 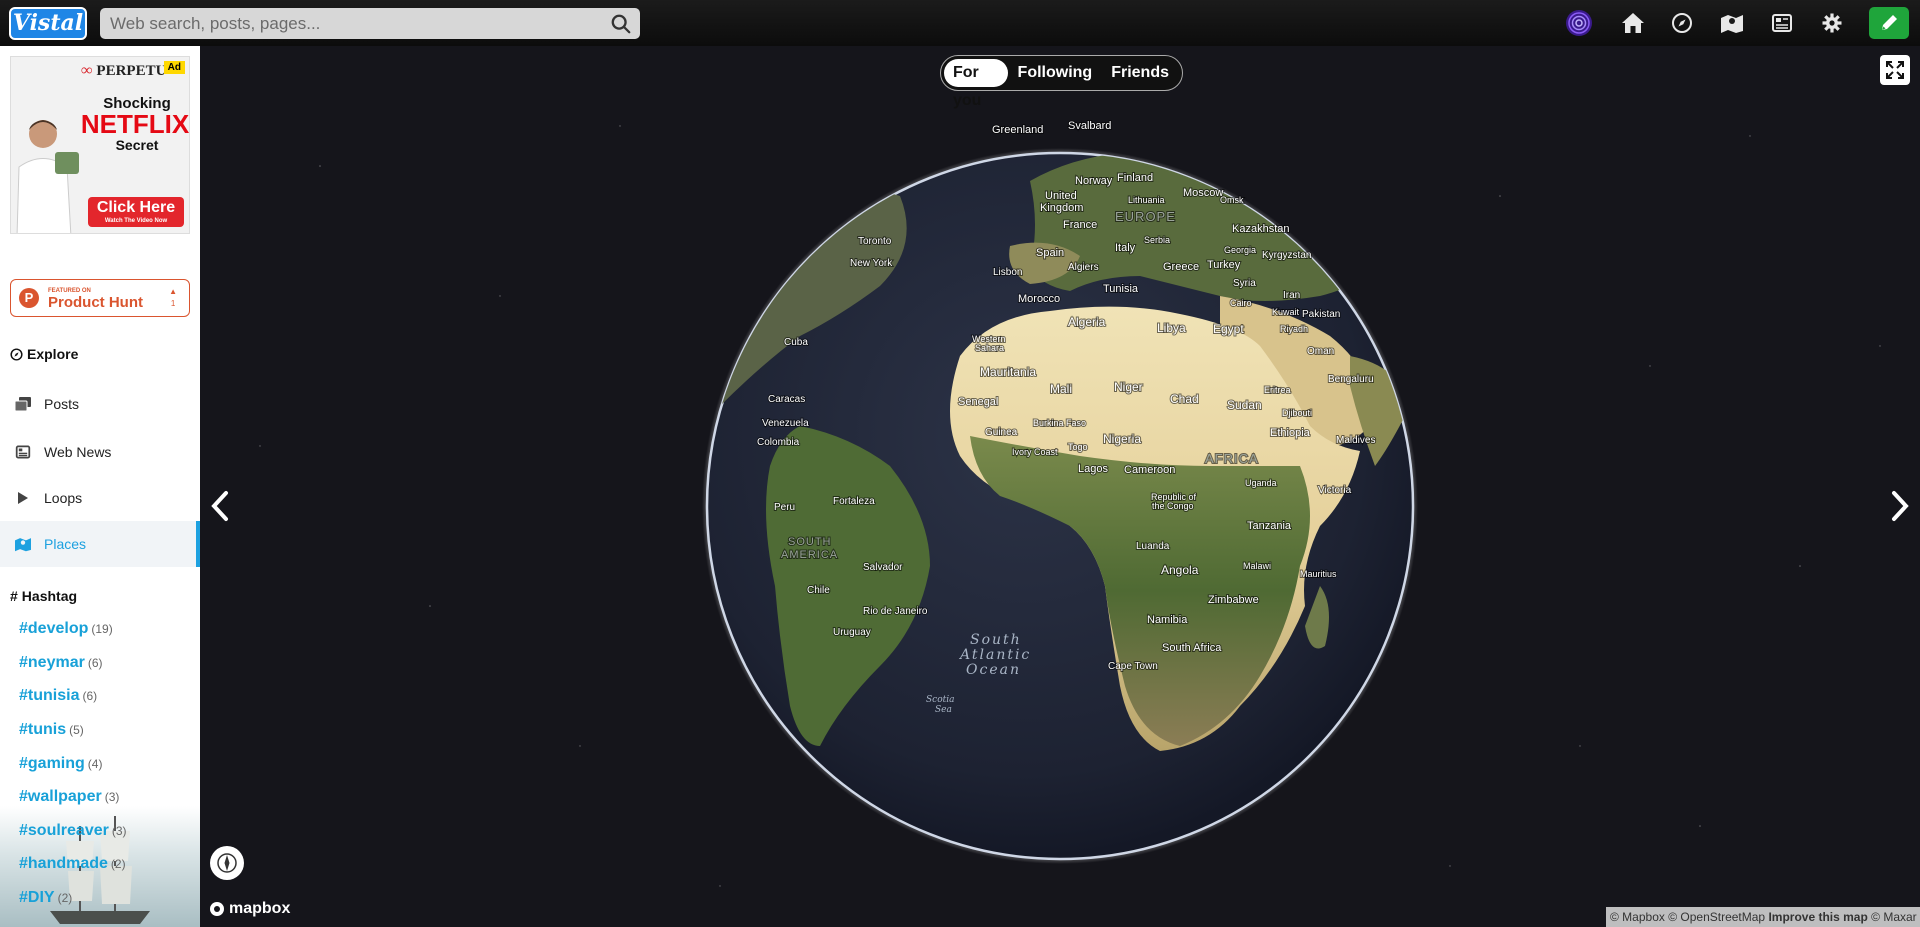 I want to click on hashtag-item: #gaming (4), so click(x=60, y=764).